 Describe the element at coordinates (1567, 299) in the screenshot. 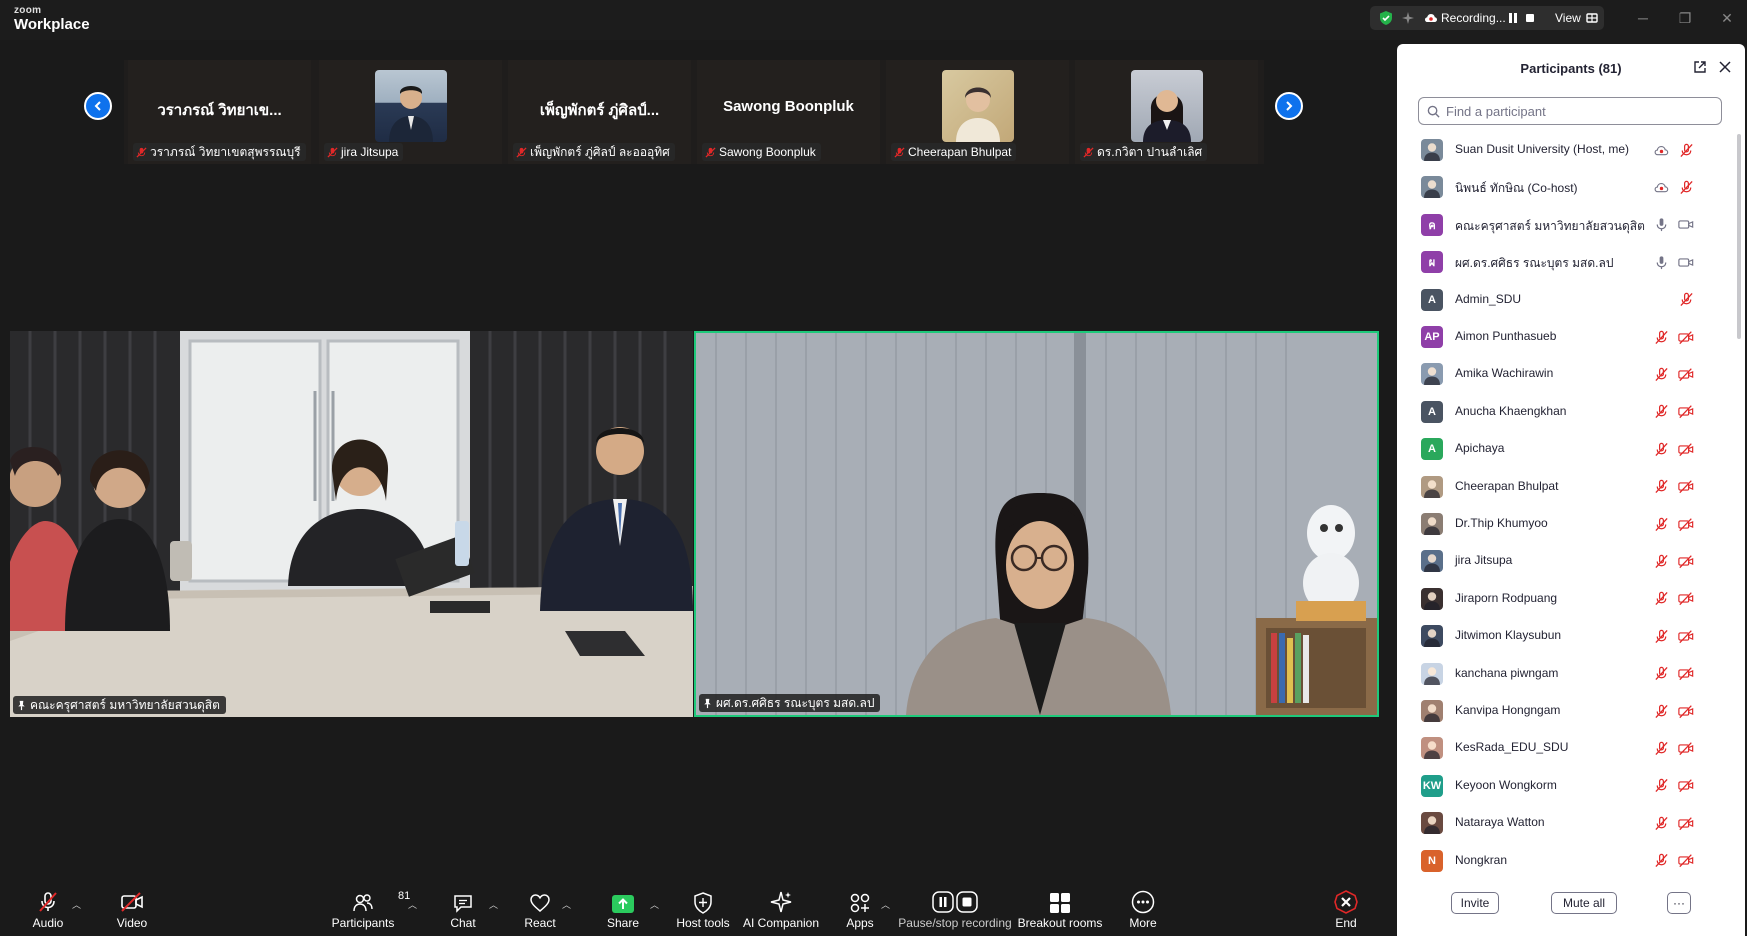

I see `participant-row: A Admin_SDU` at that location.